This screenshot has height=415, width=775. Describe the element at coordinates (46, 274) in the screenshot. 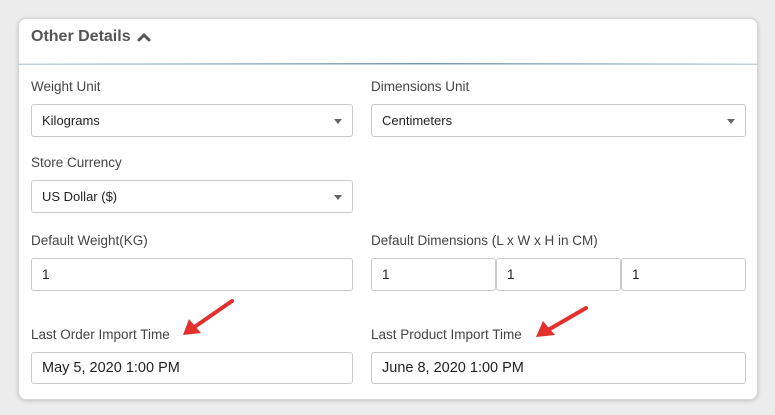

I see `default-weight-value: 1` at that location.